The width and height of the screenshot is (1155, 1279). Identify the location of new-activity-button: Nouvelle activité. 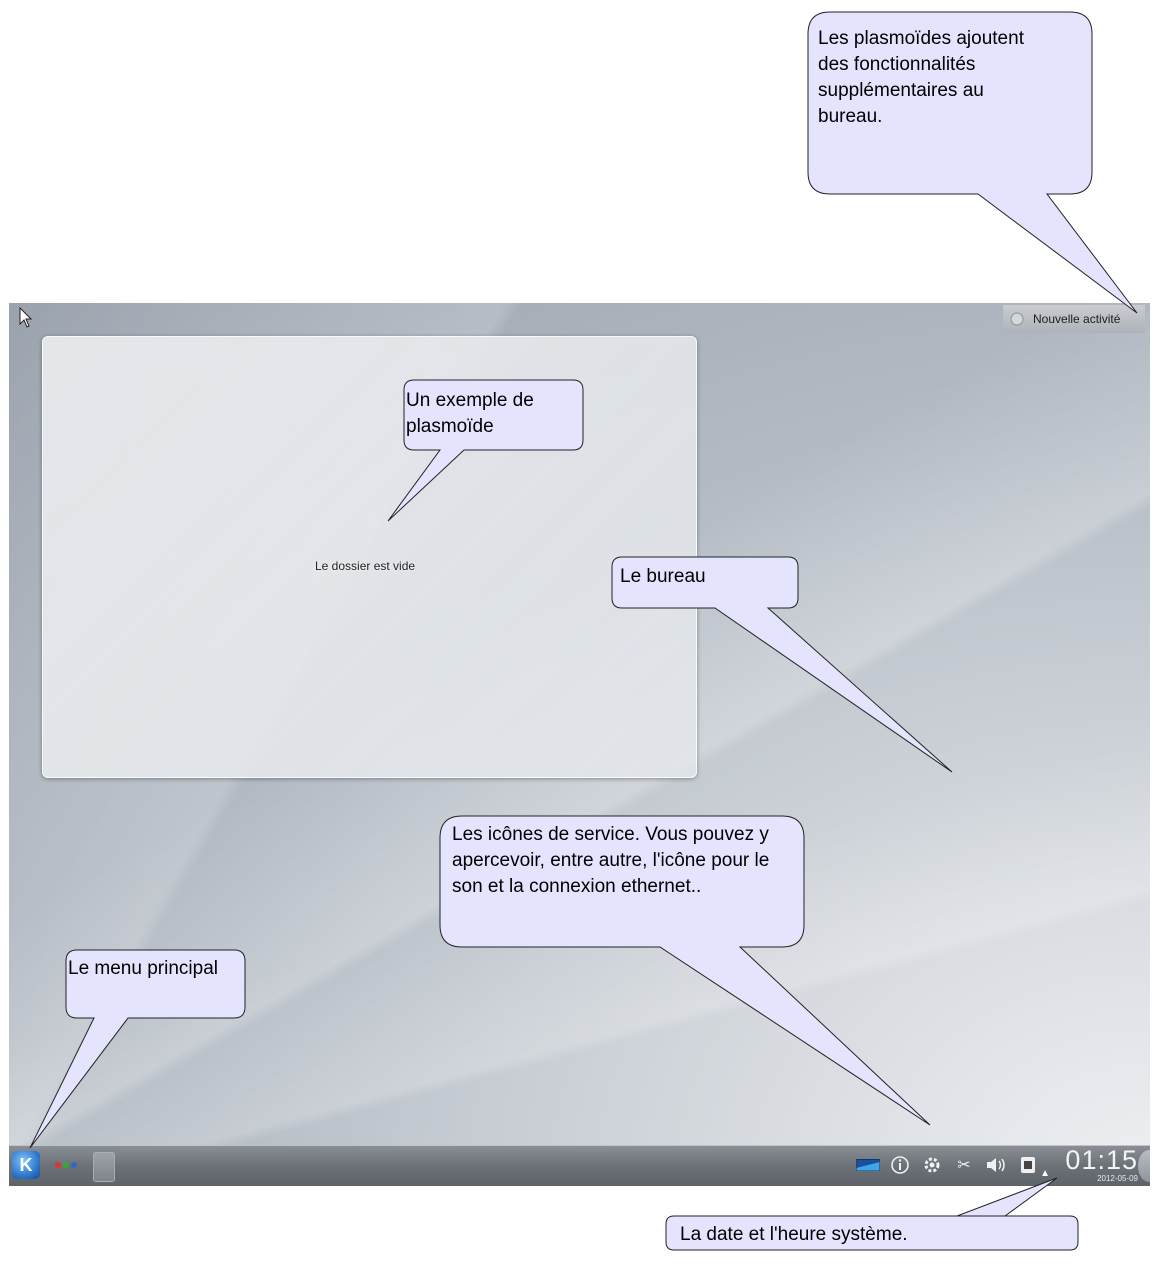
(1074, 319).